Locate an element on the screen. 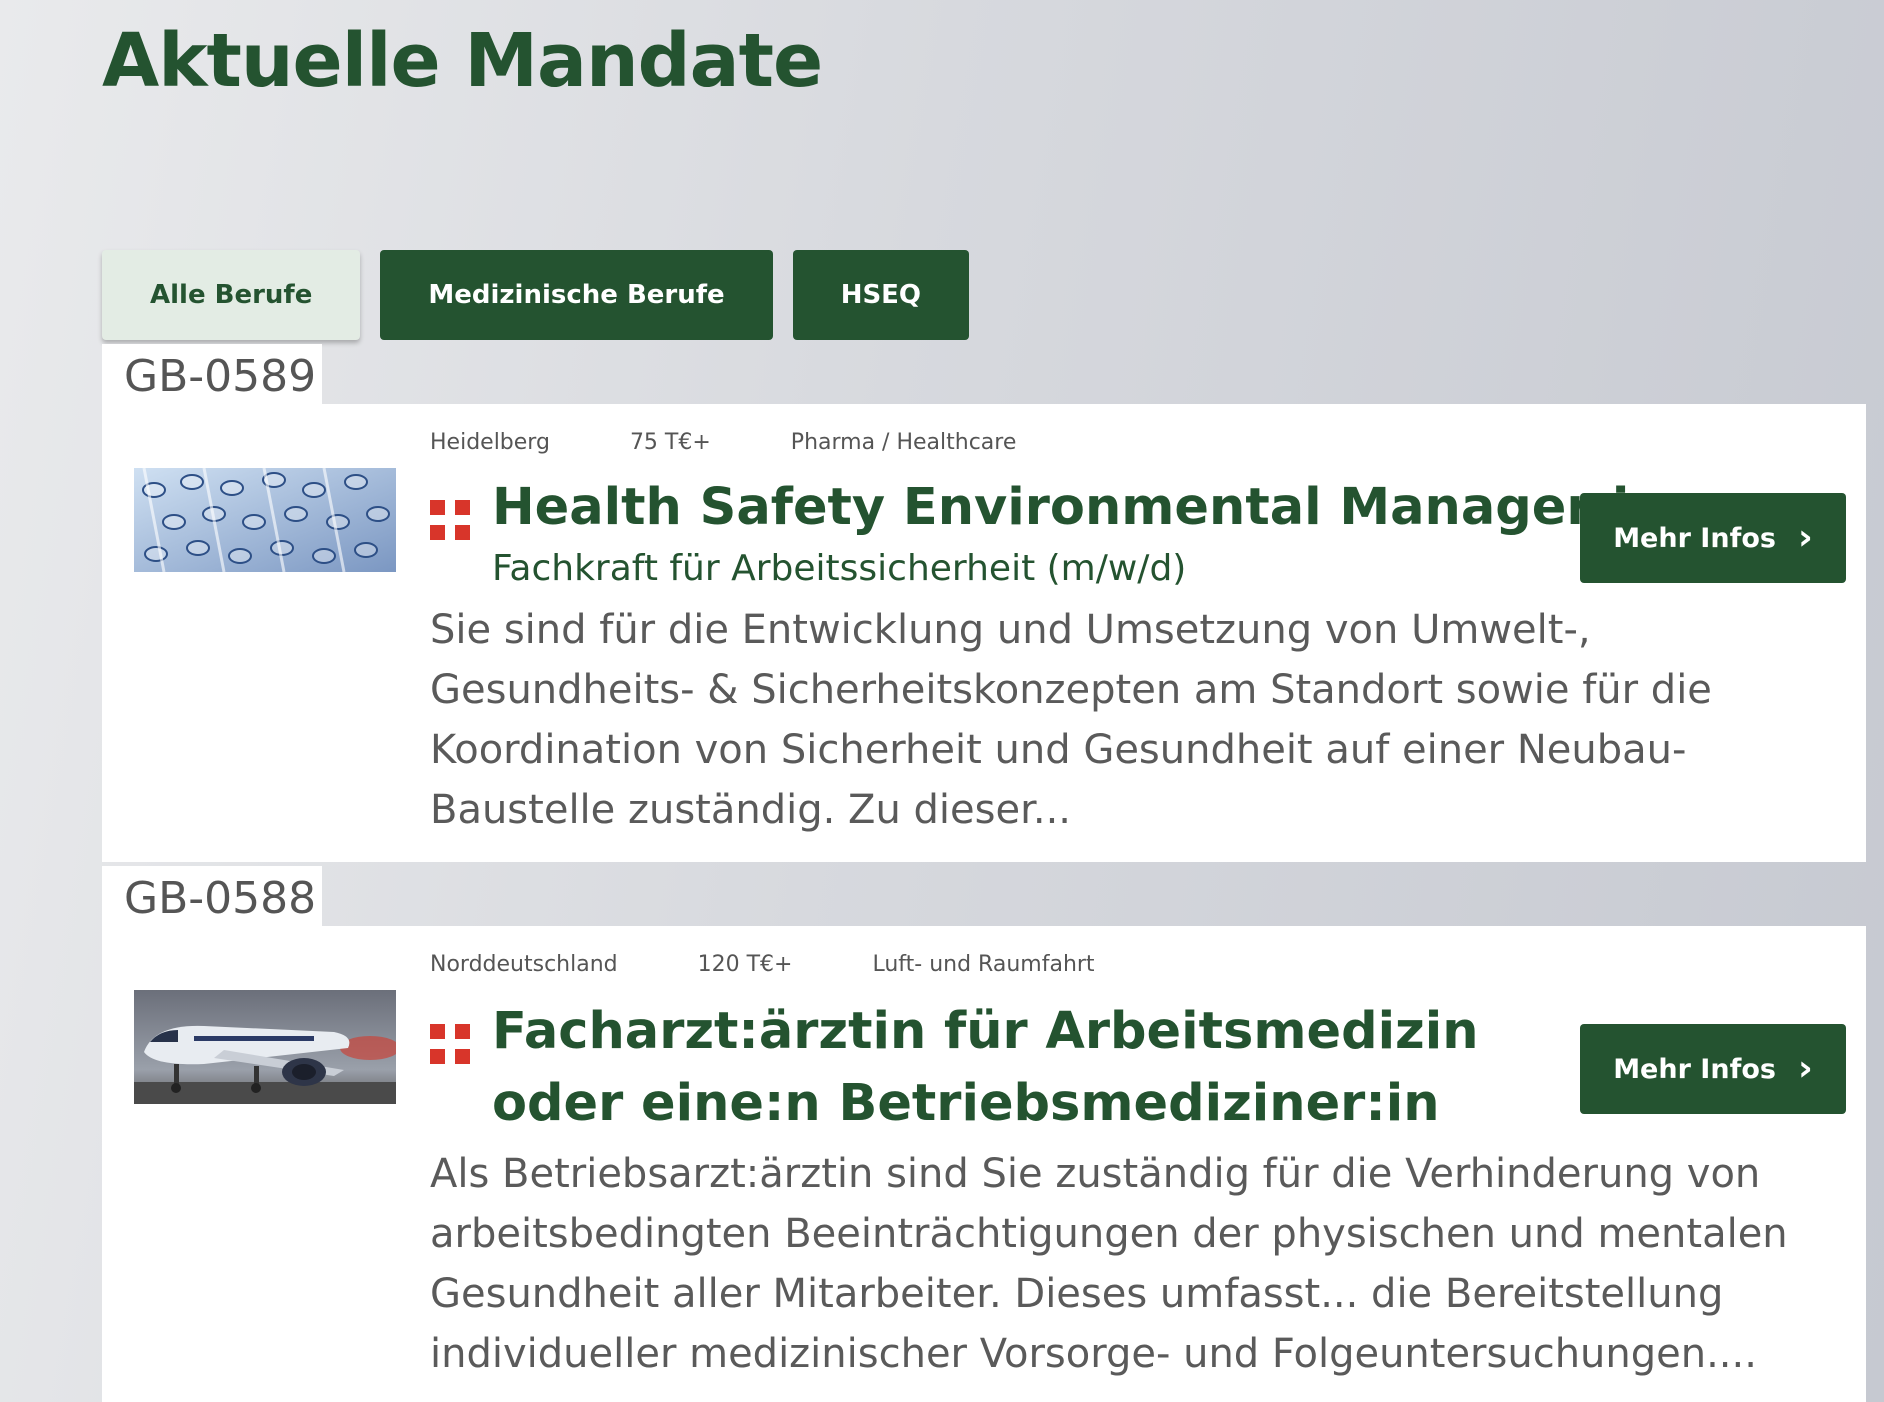  page-title: Aktuelle Mandate is located at coordinates (462, 61).